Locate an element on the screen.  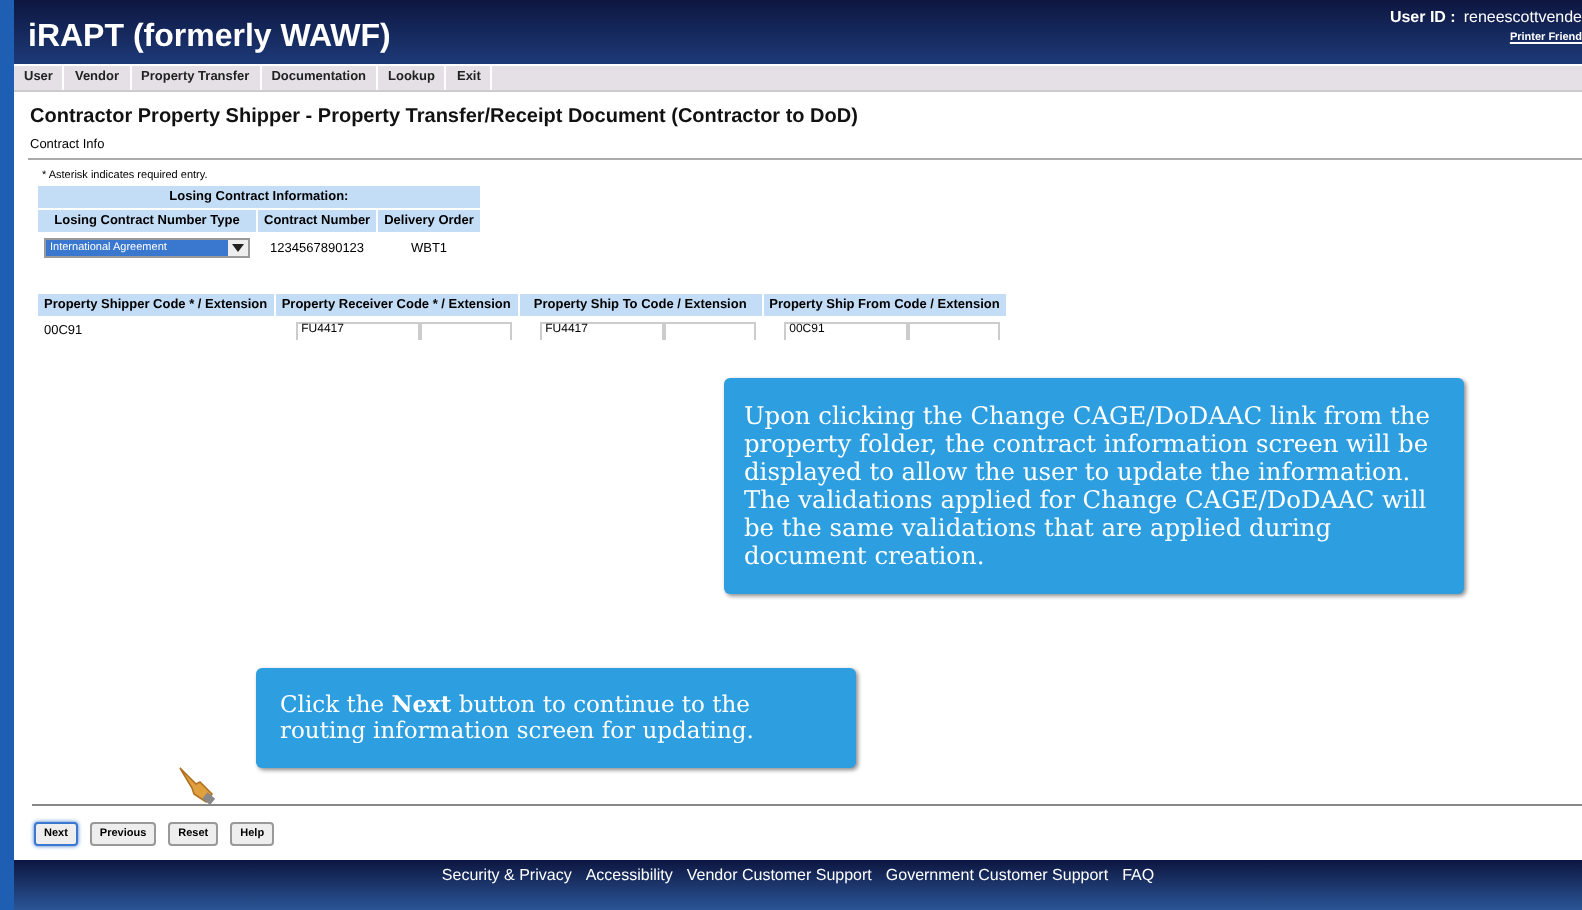
page-title: Contractor Property Shipper - Property Transfer/Receipt Document (Contractor to DoD) is located at coordinates (445, 117).